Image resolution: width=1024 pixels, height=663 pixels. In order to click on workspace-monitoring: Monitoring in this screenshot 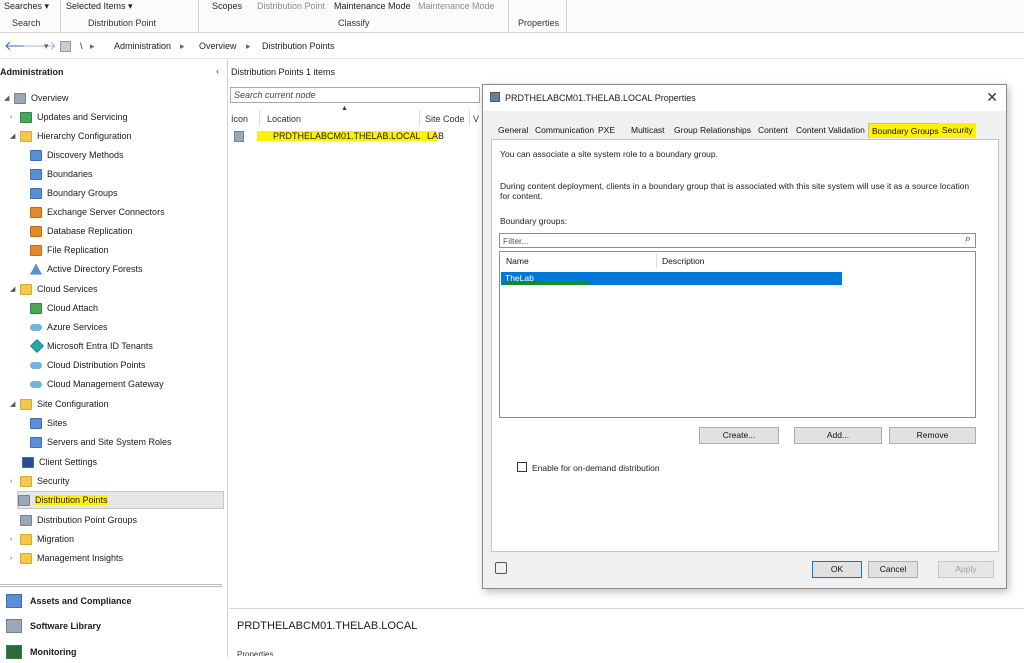, I will do `click(41, 652)`.